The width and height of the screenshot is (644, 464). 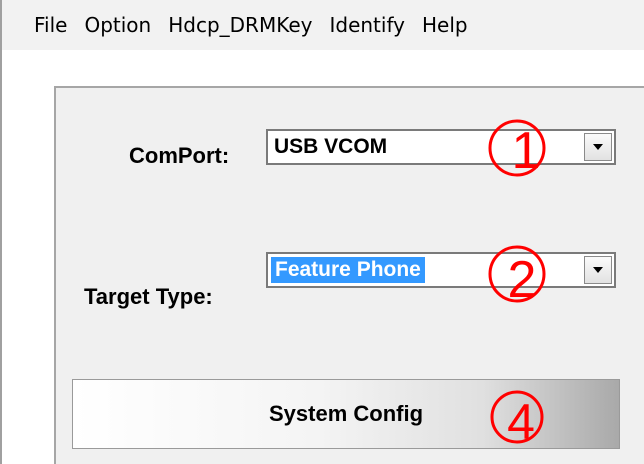 I want to click on comport-dropdown-arrow, so click(x=598, y=147).